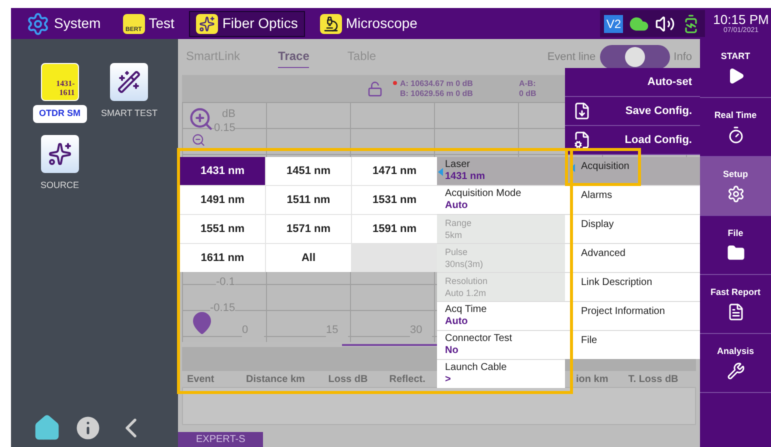 The image size is (771, 447). I want to click on app-launcher: SOURCE, so click(59, 164).